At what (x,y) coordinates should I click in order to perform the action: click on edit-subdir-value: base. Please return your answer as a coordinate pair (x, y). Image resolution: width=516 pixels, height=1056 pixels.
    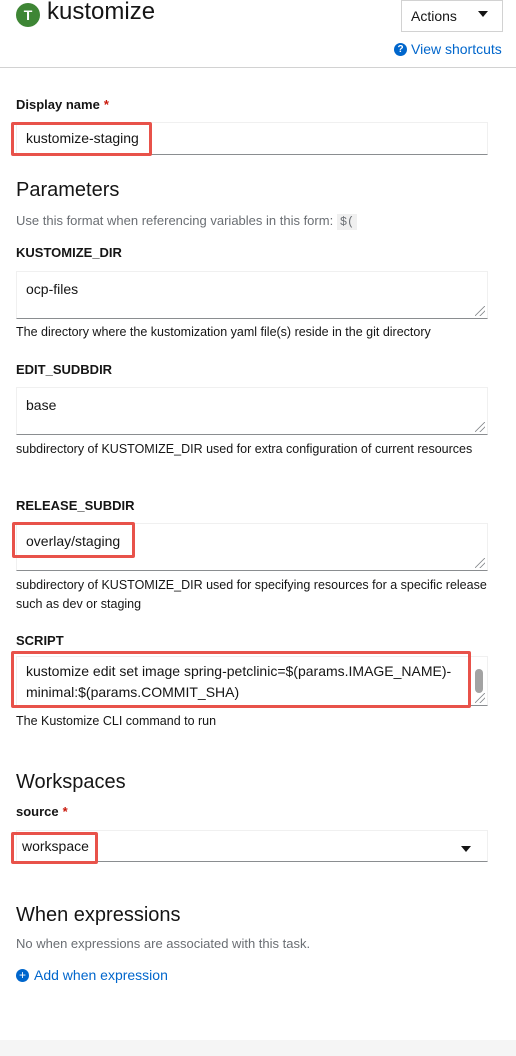
    Looking at the image, I should click on (41, 405).